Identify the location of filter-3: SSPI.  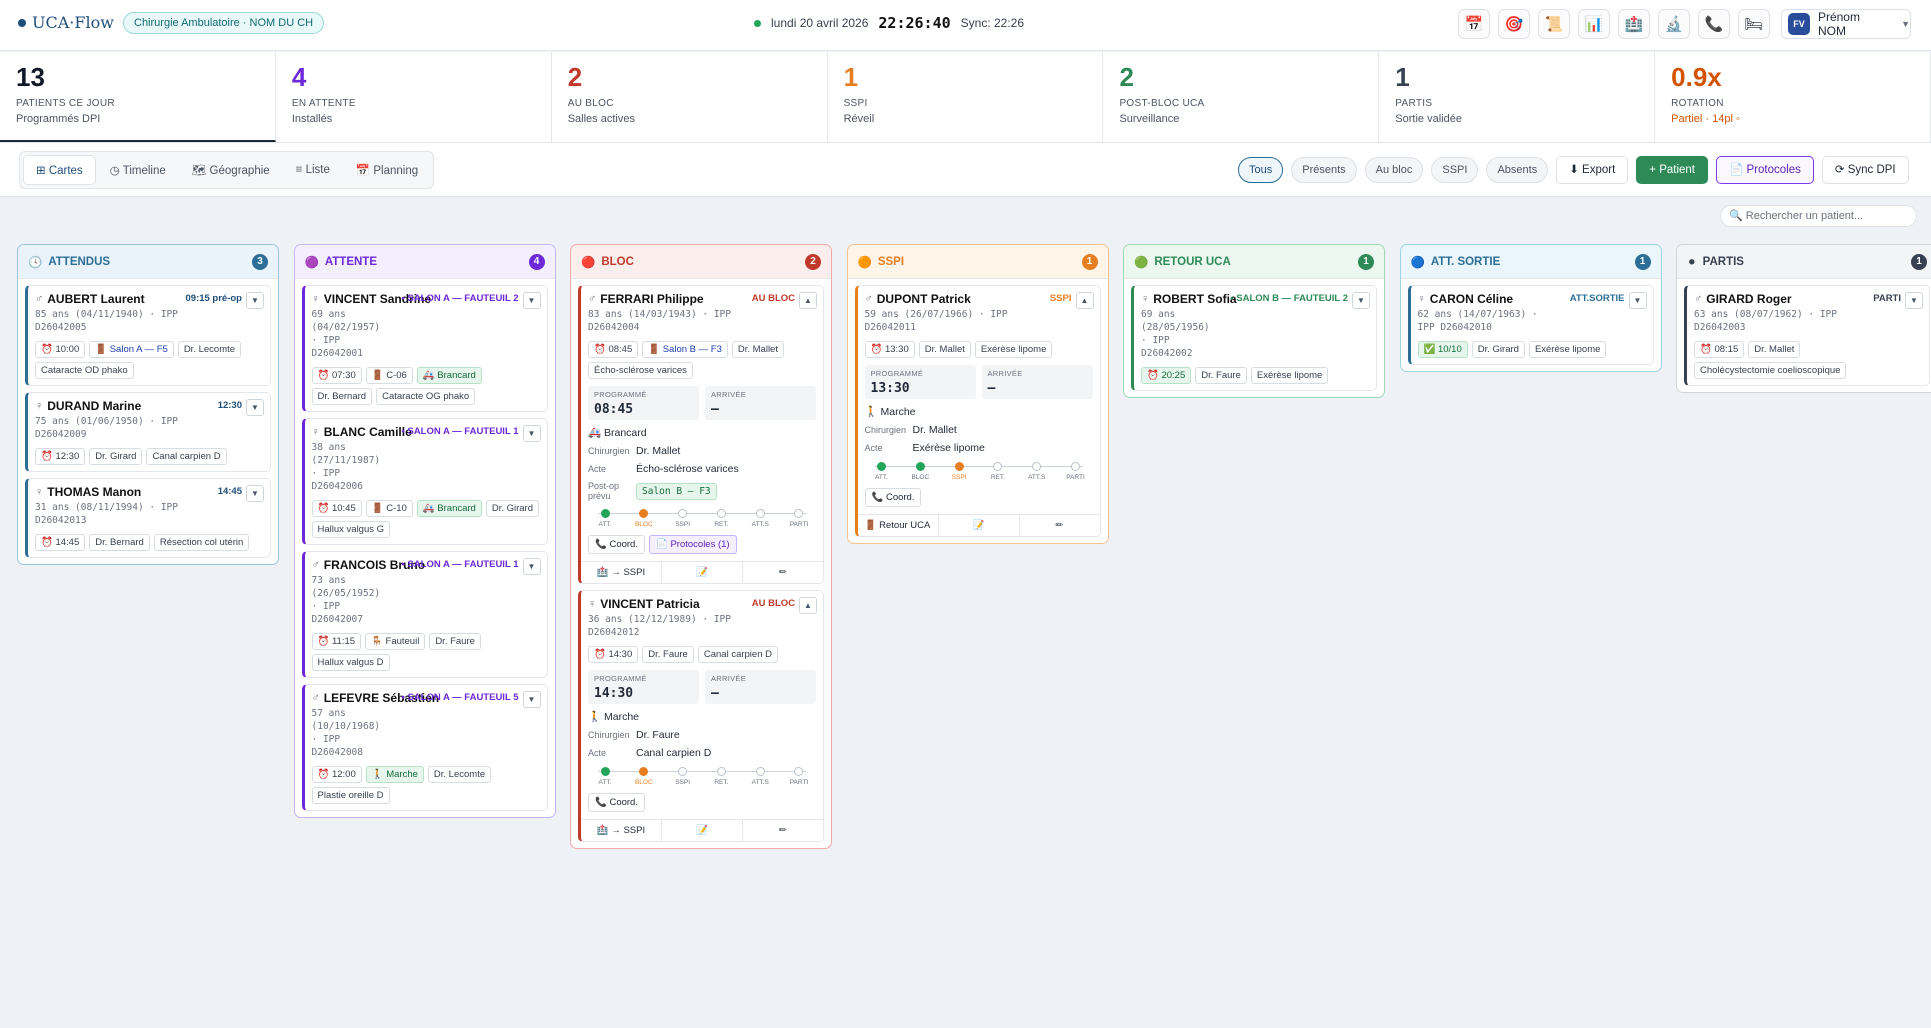
(1455, 170).